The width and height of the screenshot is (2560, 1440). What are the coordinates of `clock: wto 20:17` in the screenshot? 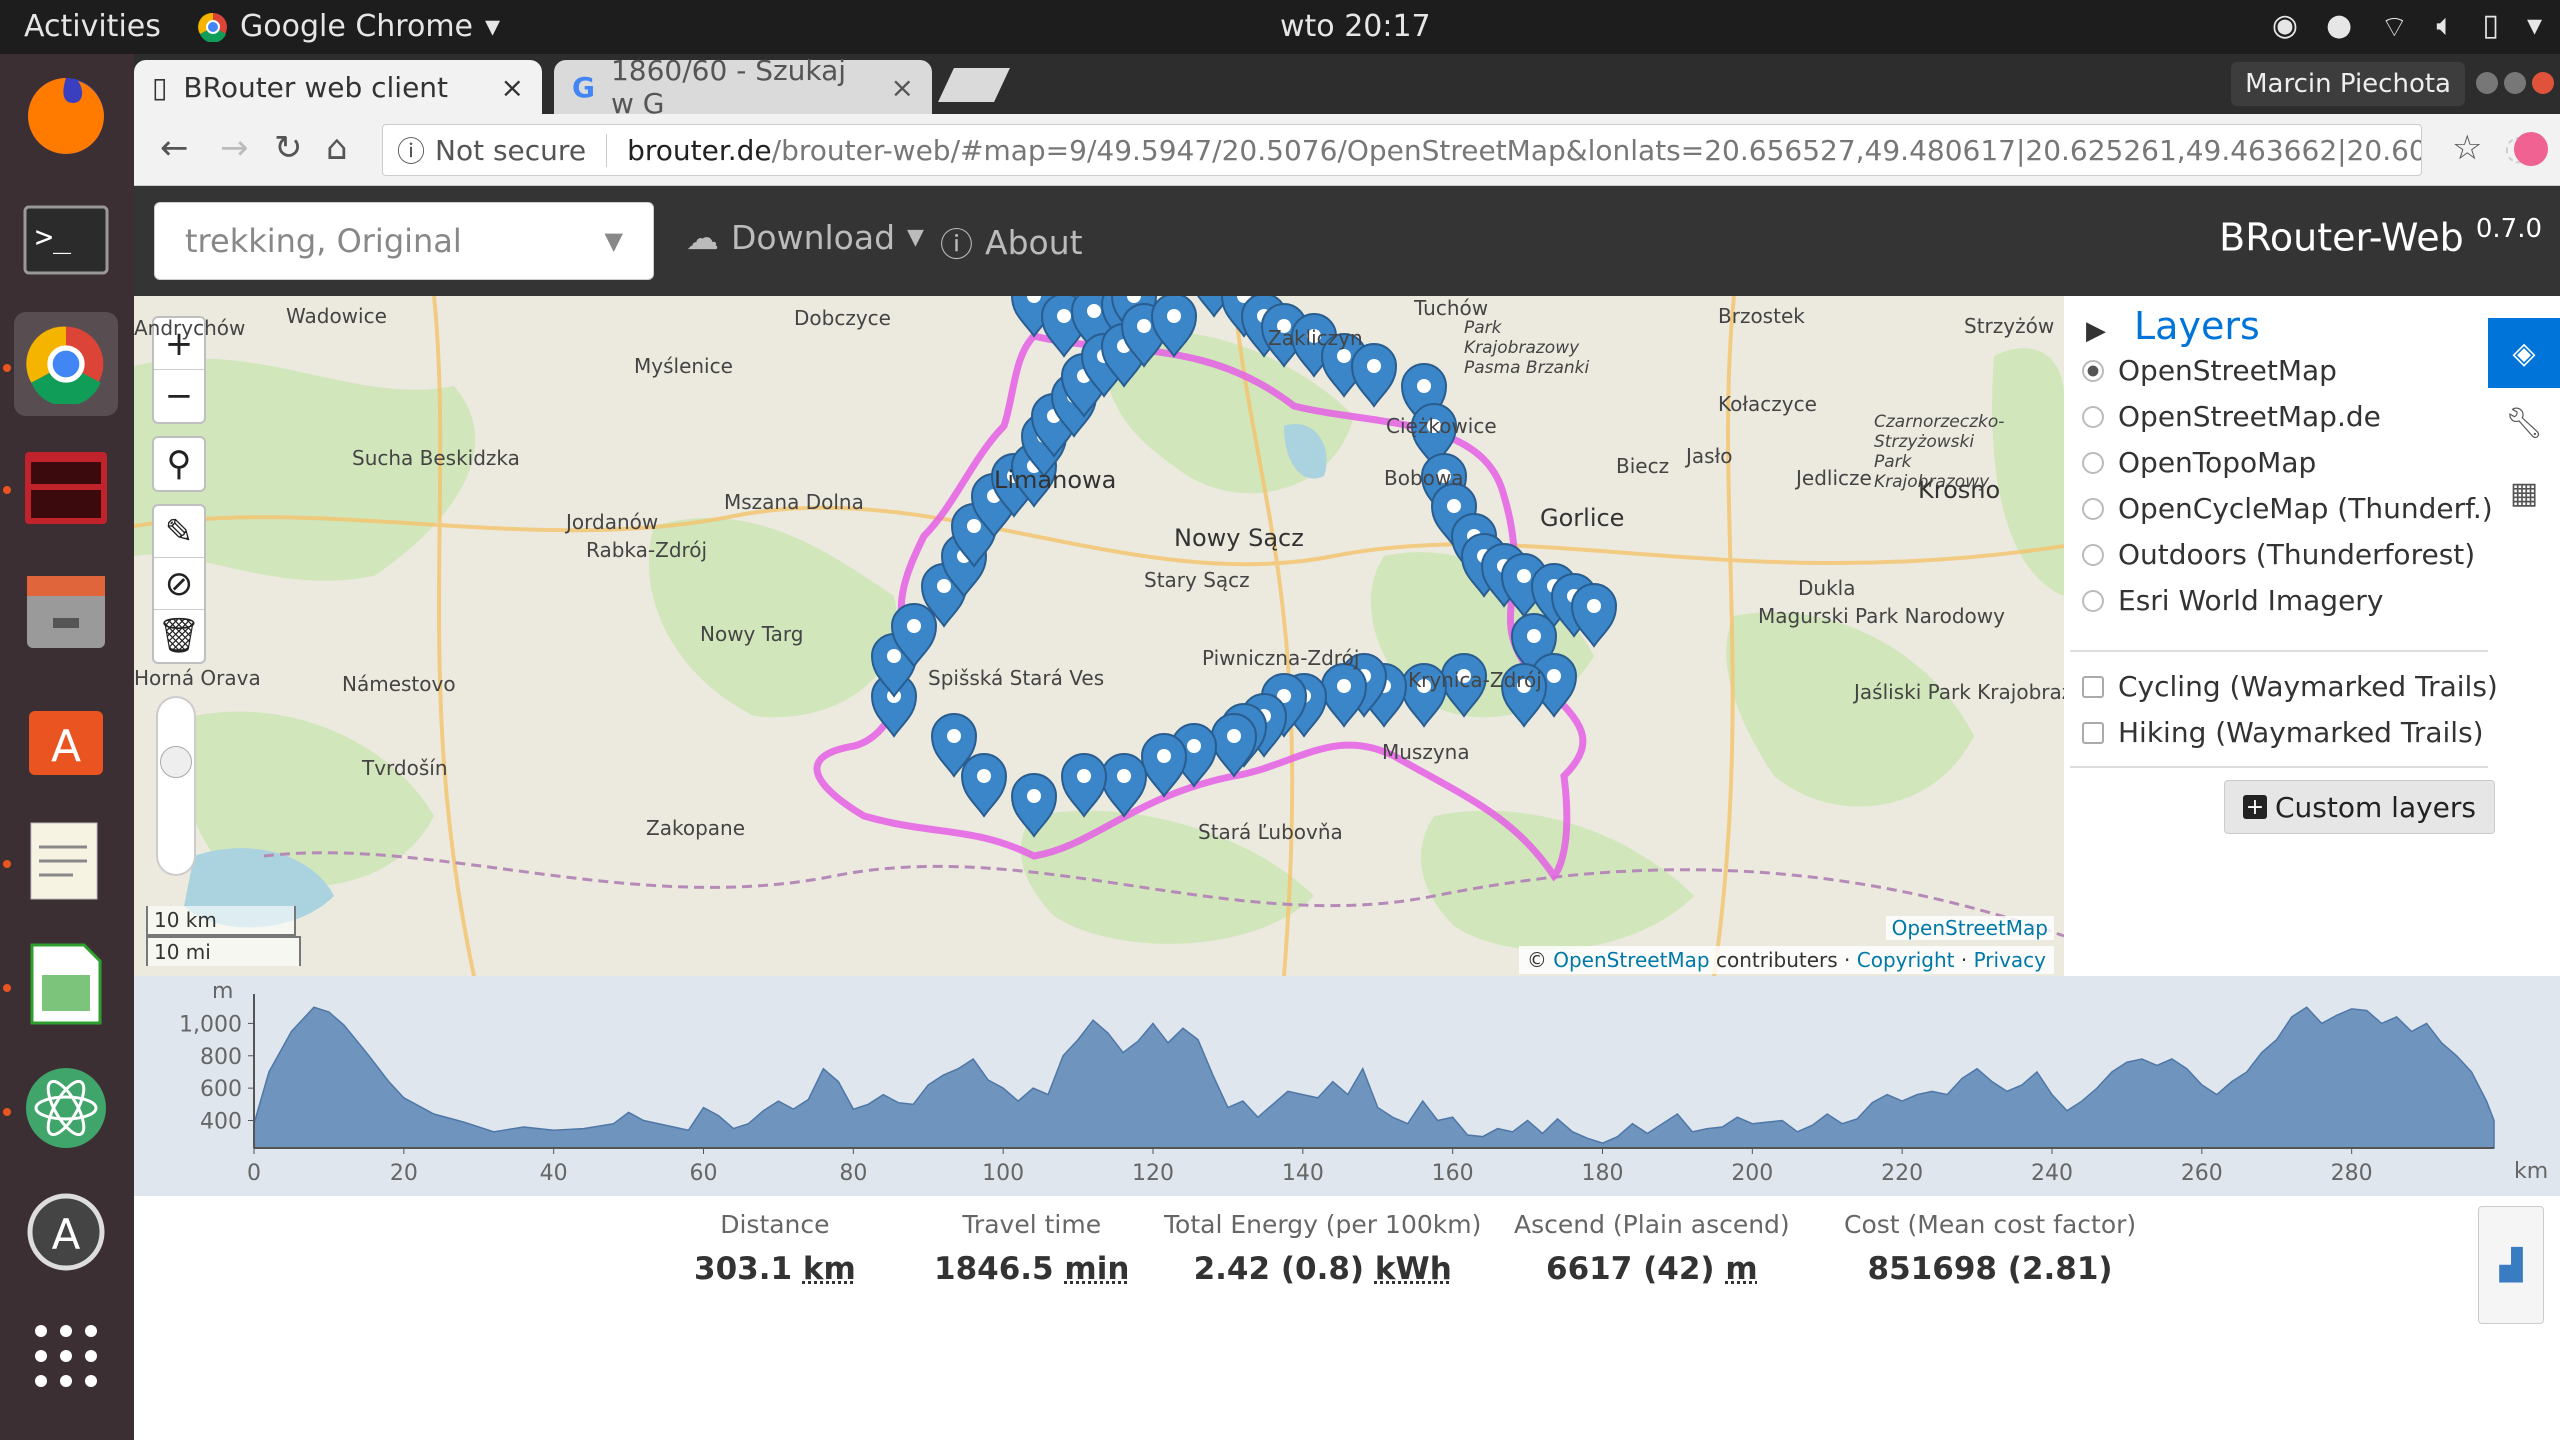 It's located at (1355, 26).